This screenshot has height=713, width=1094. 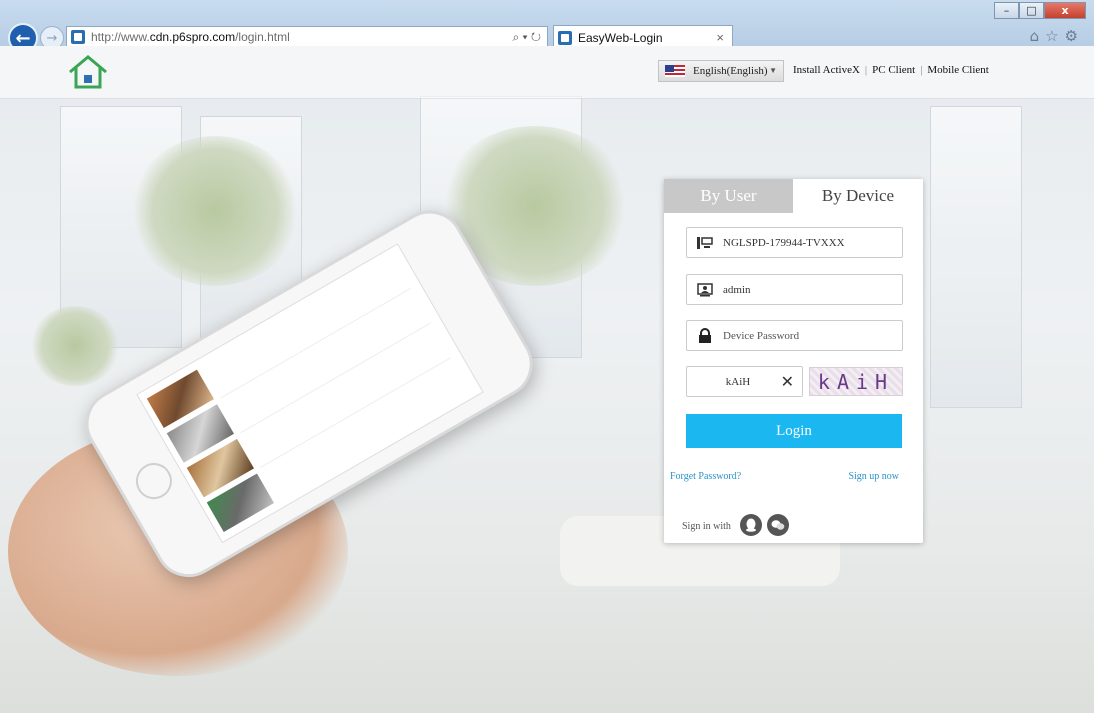 What do you see at coordinates (751, 525) in the screenshot?
I see `qq-icon` at bounding box center [751, 525].